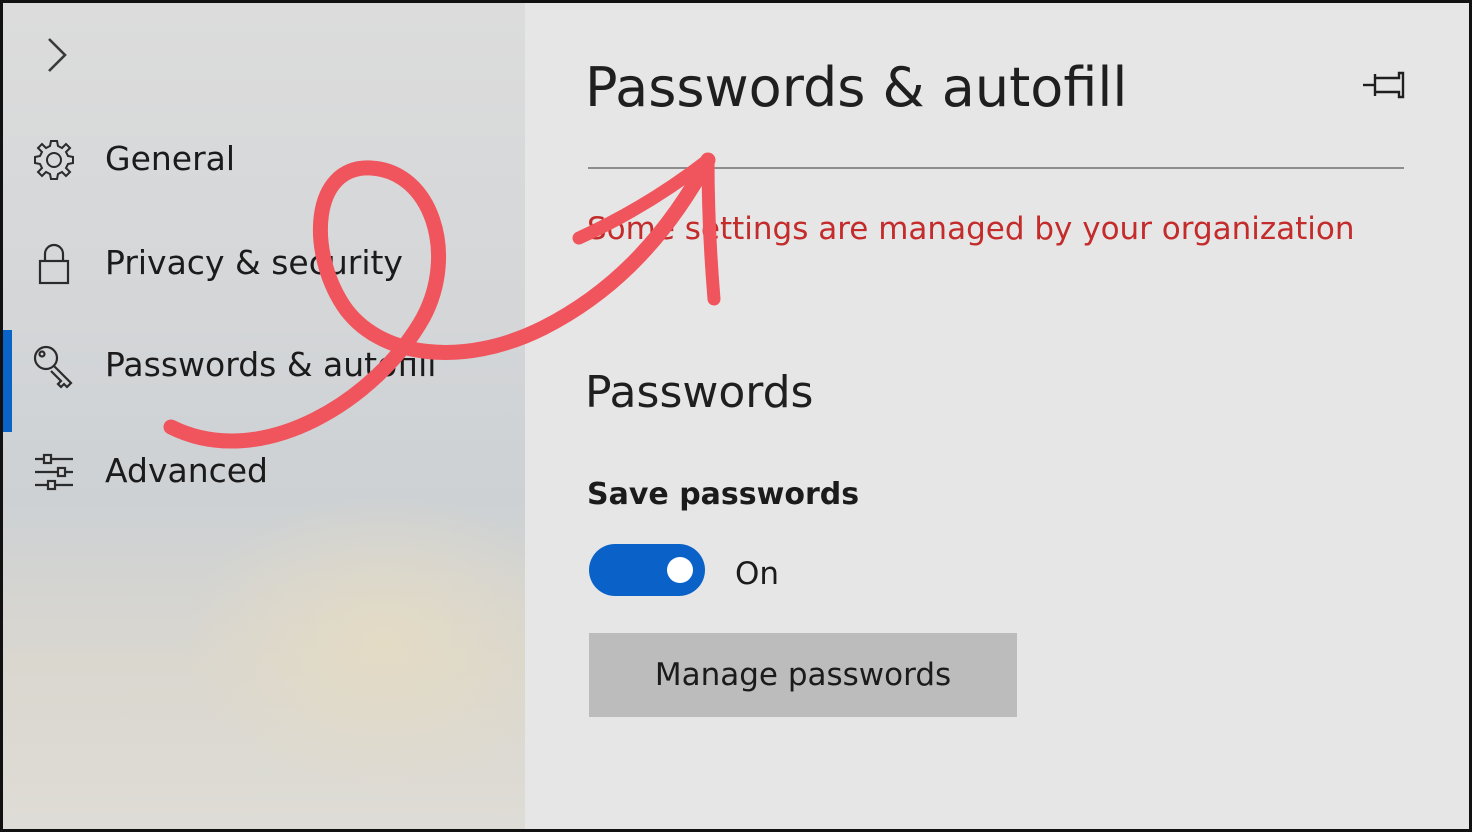 The height and width of the screenshot is (832, 1472). I want to click on active-indicator, so click(7, 381).